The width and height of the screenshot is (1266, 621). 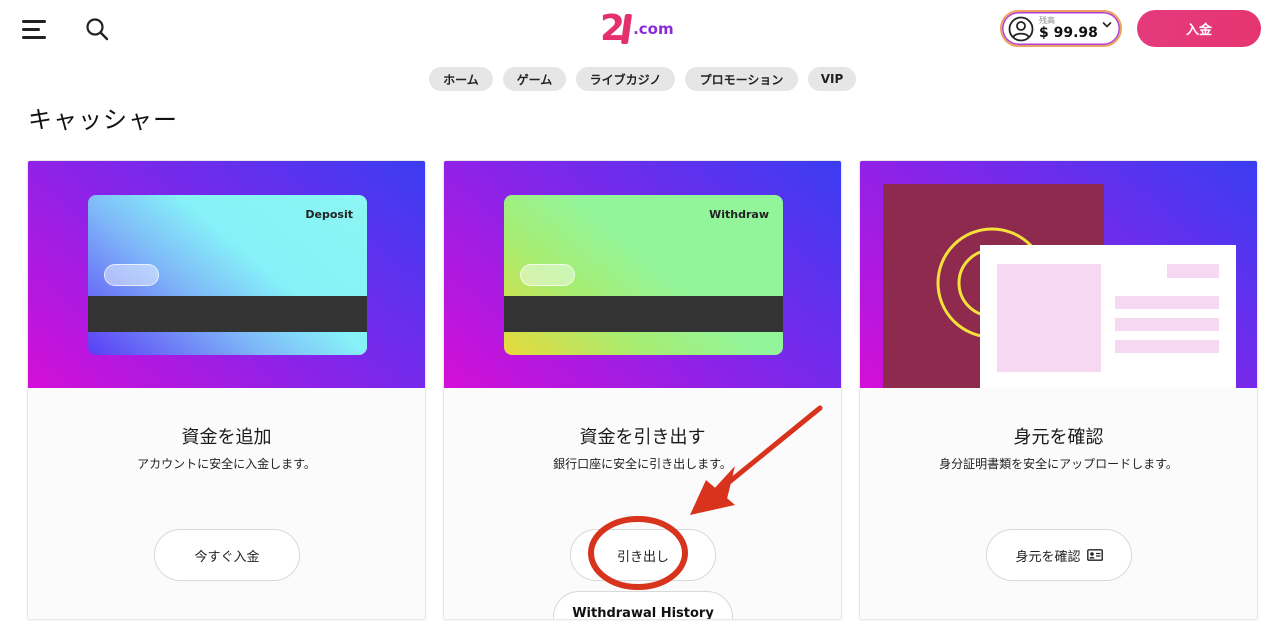 I want to click on verify-banner, so click(x=1058, y=274).